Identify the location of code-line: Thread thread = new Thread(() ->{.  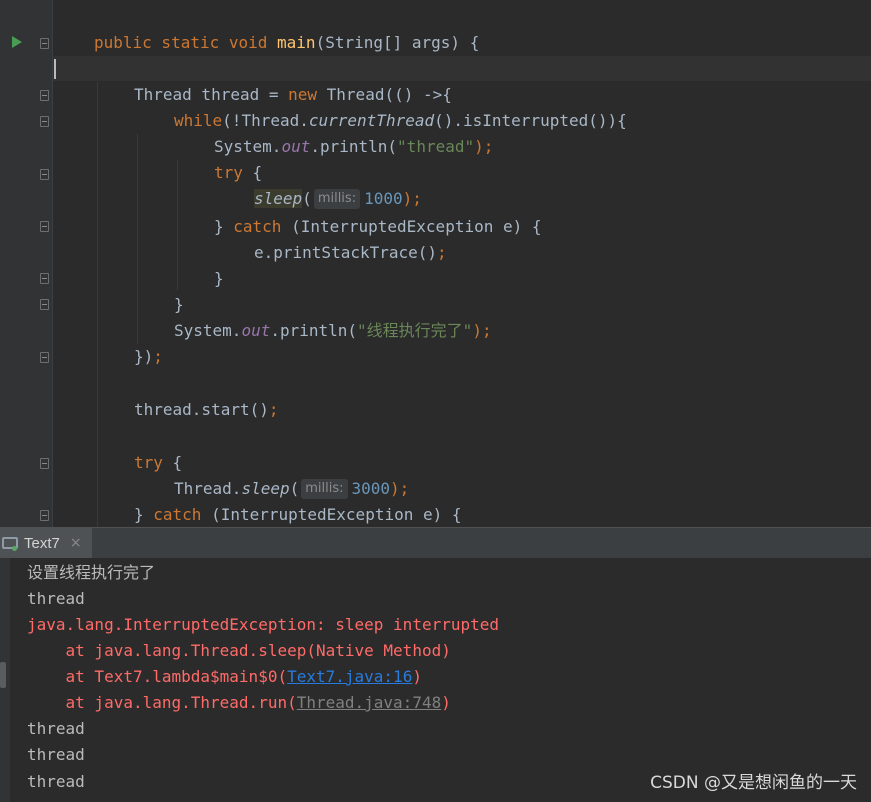
(293, 95).